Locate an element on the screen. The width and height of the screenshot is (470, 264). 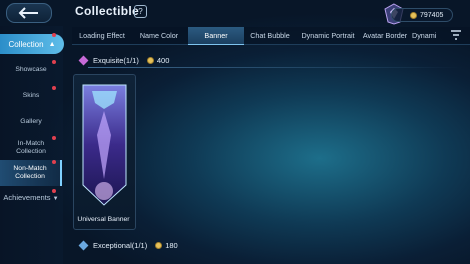
sidebar-item-gallery: Gallery is located at coordinates (31, 122).